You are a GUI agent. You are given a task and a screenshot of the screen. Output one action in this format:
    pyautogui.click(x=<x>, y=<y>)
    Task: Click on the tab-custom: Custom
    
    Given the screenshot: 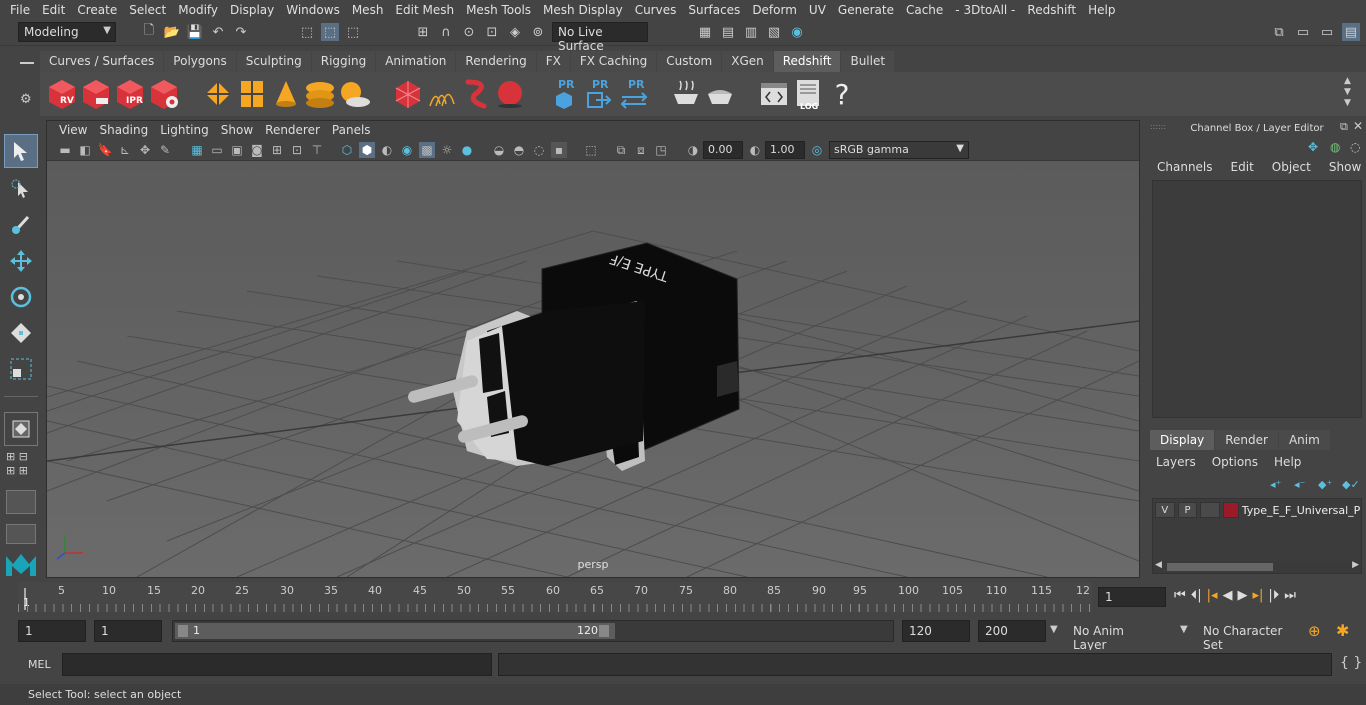 What is the action you would take?
    pyautogui.click(x=689, y=61)
    